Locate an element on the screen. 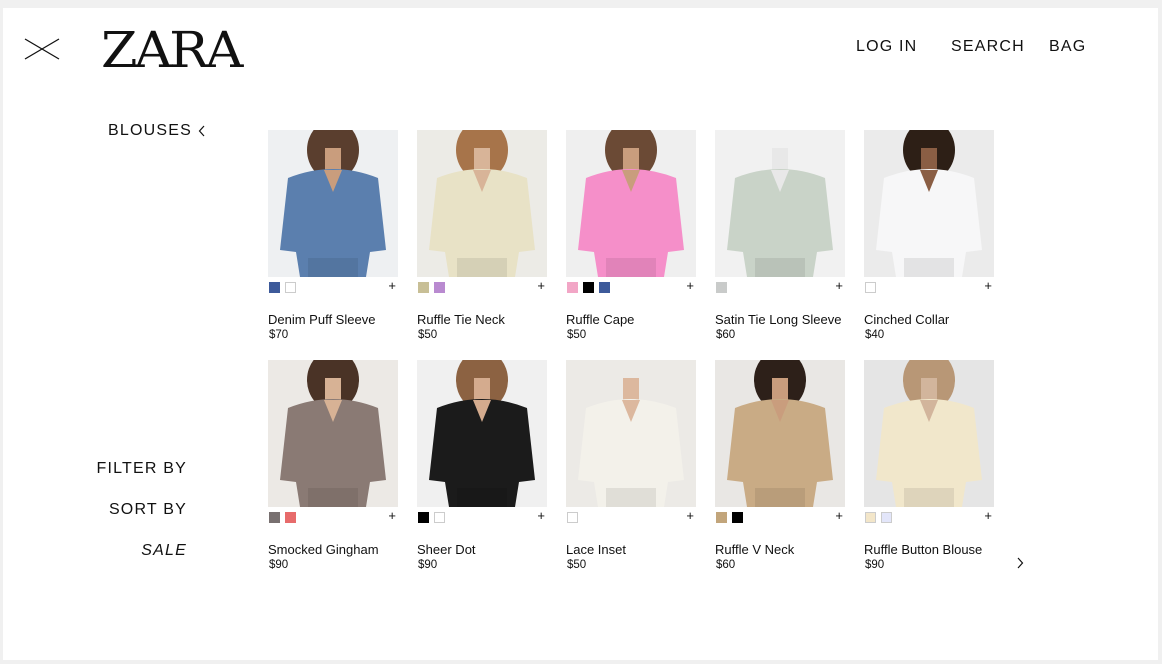 The image size is (1162, 664). product-card: + Cinched Collar $40 is located at coordinates (929, 237).